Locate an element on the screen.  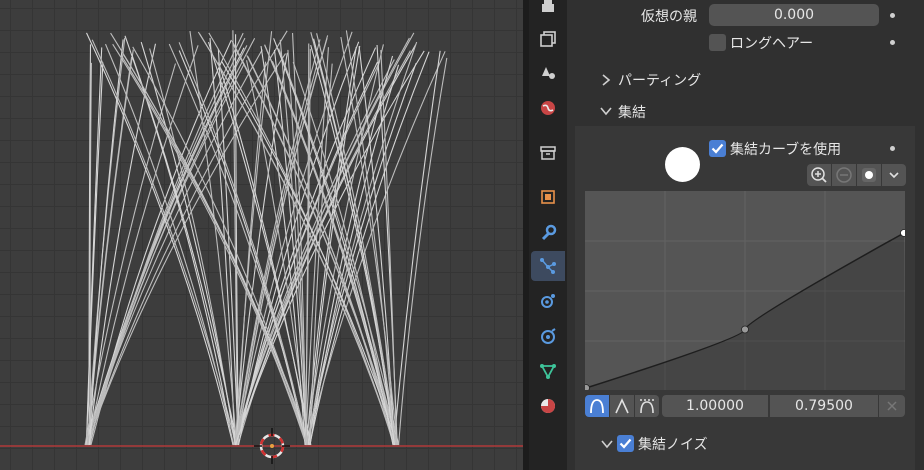
tab-data is located at coordinates (548, 371).